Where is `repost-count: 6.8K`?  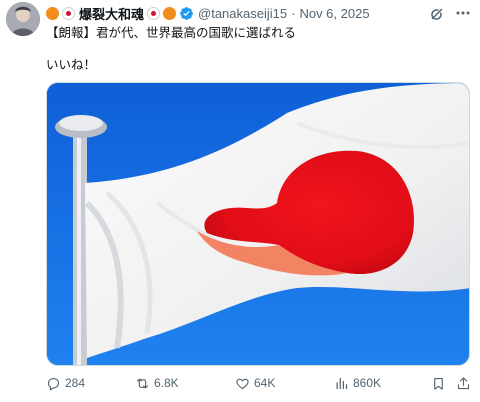
repost-count: 6.8K is located at coordinates (166, 383).